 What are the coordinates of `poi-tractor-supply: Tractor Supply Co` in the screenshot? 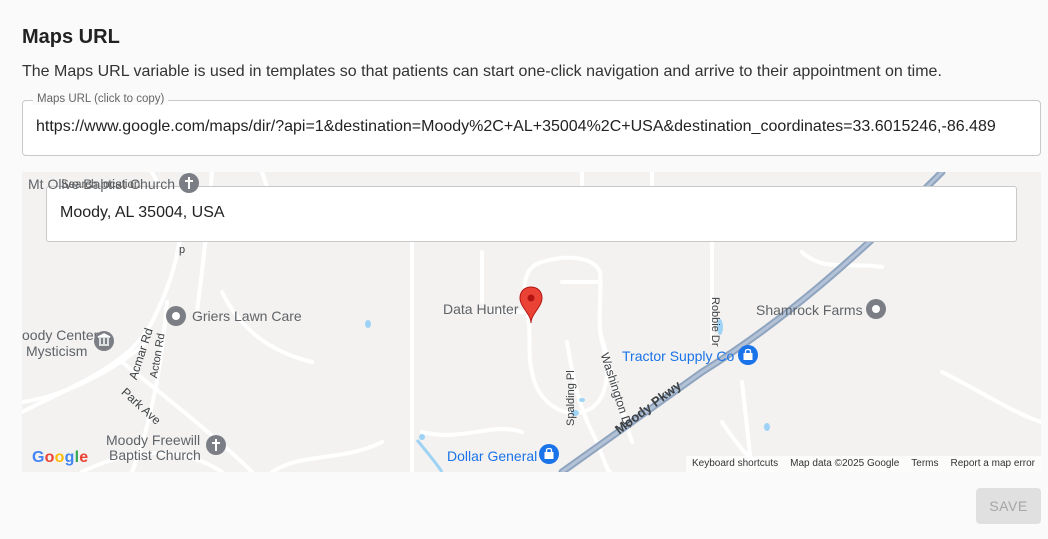 It's located at (678, 356).